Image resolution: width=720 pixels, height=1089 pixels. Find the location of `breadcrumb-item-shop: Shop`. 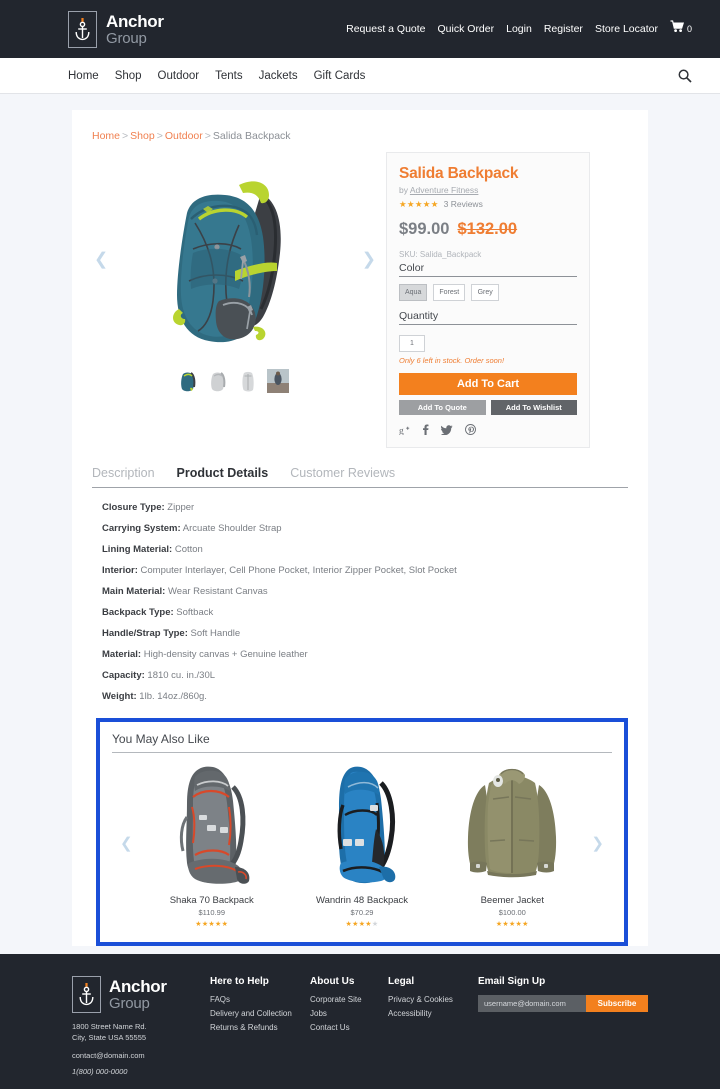

breadcrumb-item-shop: Shop is located at coordinates (142, 136).